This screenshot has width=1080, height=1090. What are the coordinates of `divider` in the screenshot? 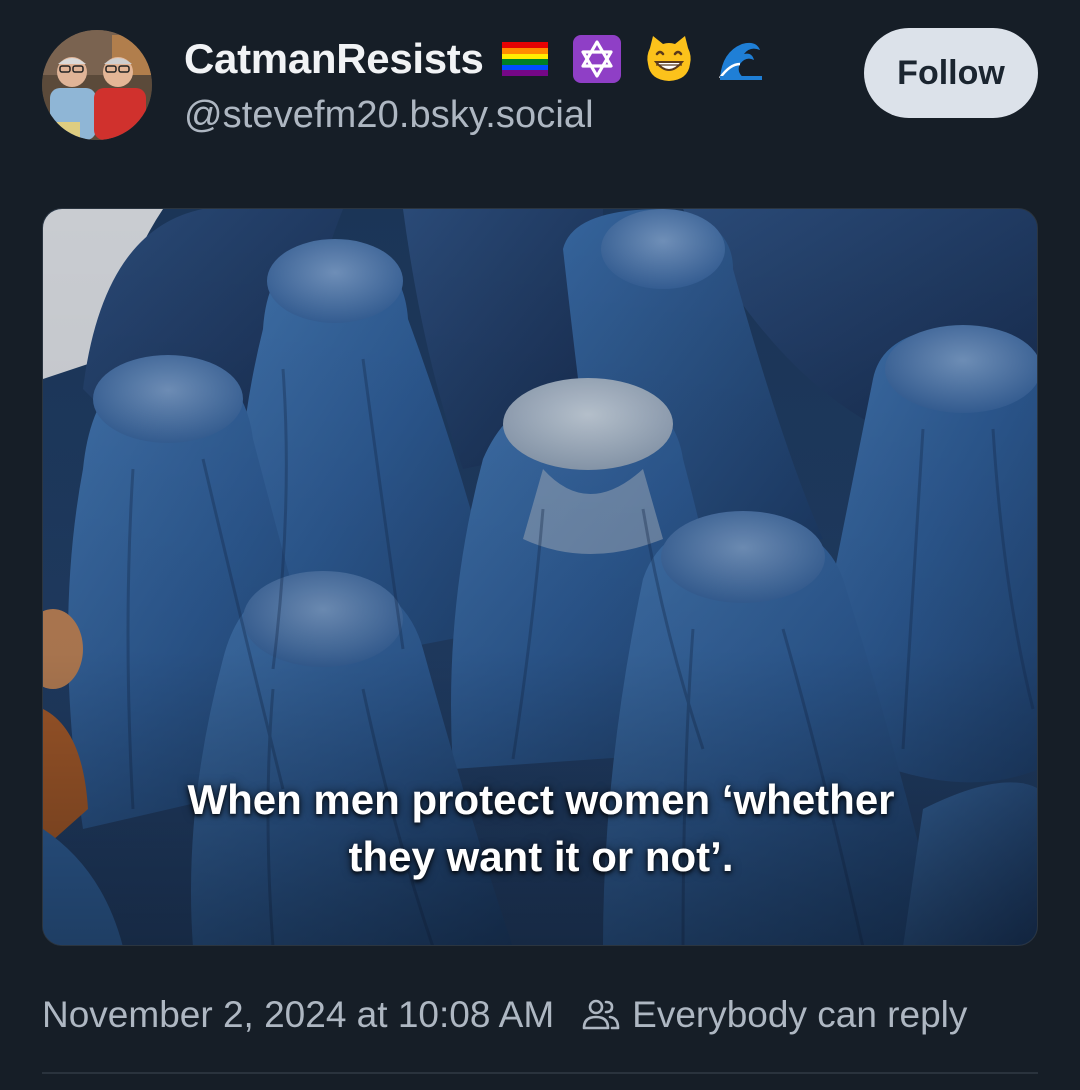 It's located at (540, 1073).